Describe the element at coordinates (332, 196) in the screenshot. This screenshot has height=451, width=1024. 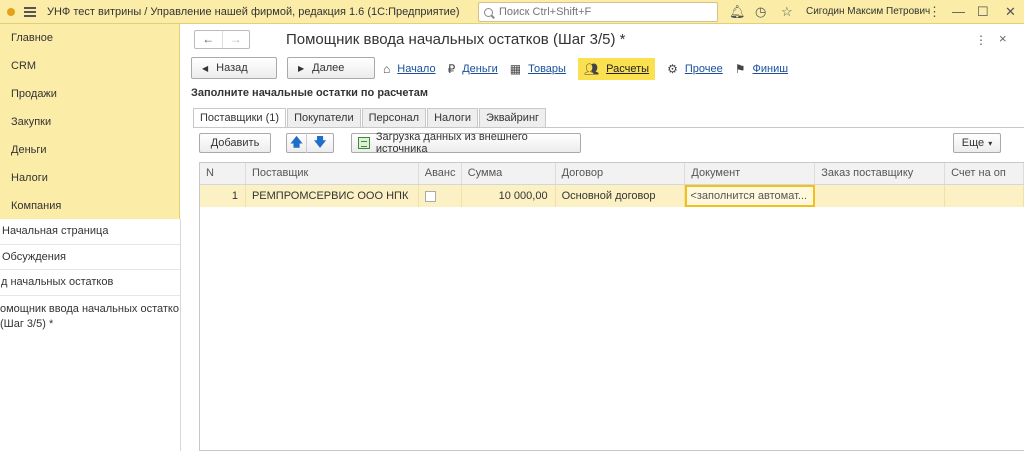
I see `cell-supplier: РЕМПРОМСЕРВИС ООО НПК` at that location.